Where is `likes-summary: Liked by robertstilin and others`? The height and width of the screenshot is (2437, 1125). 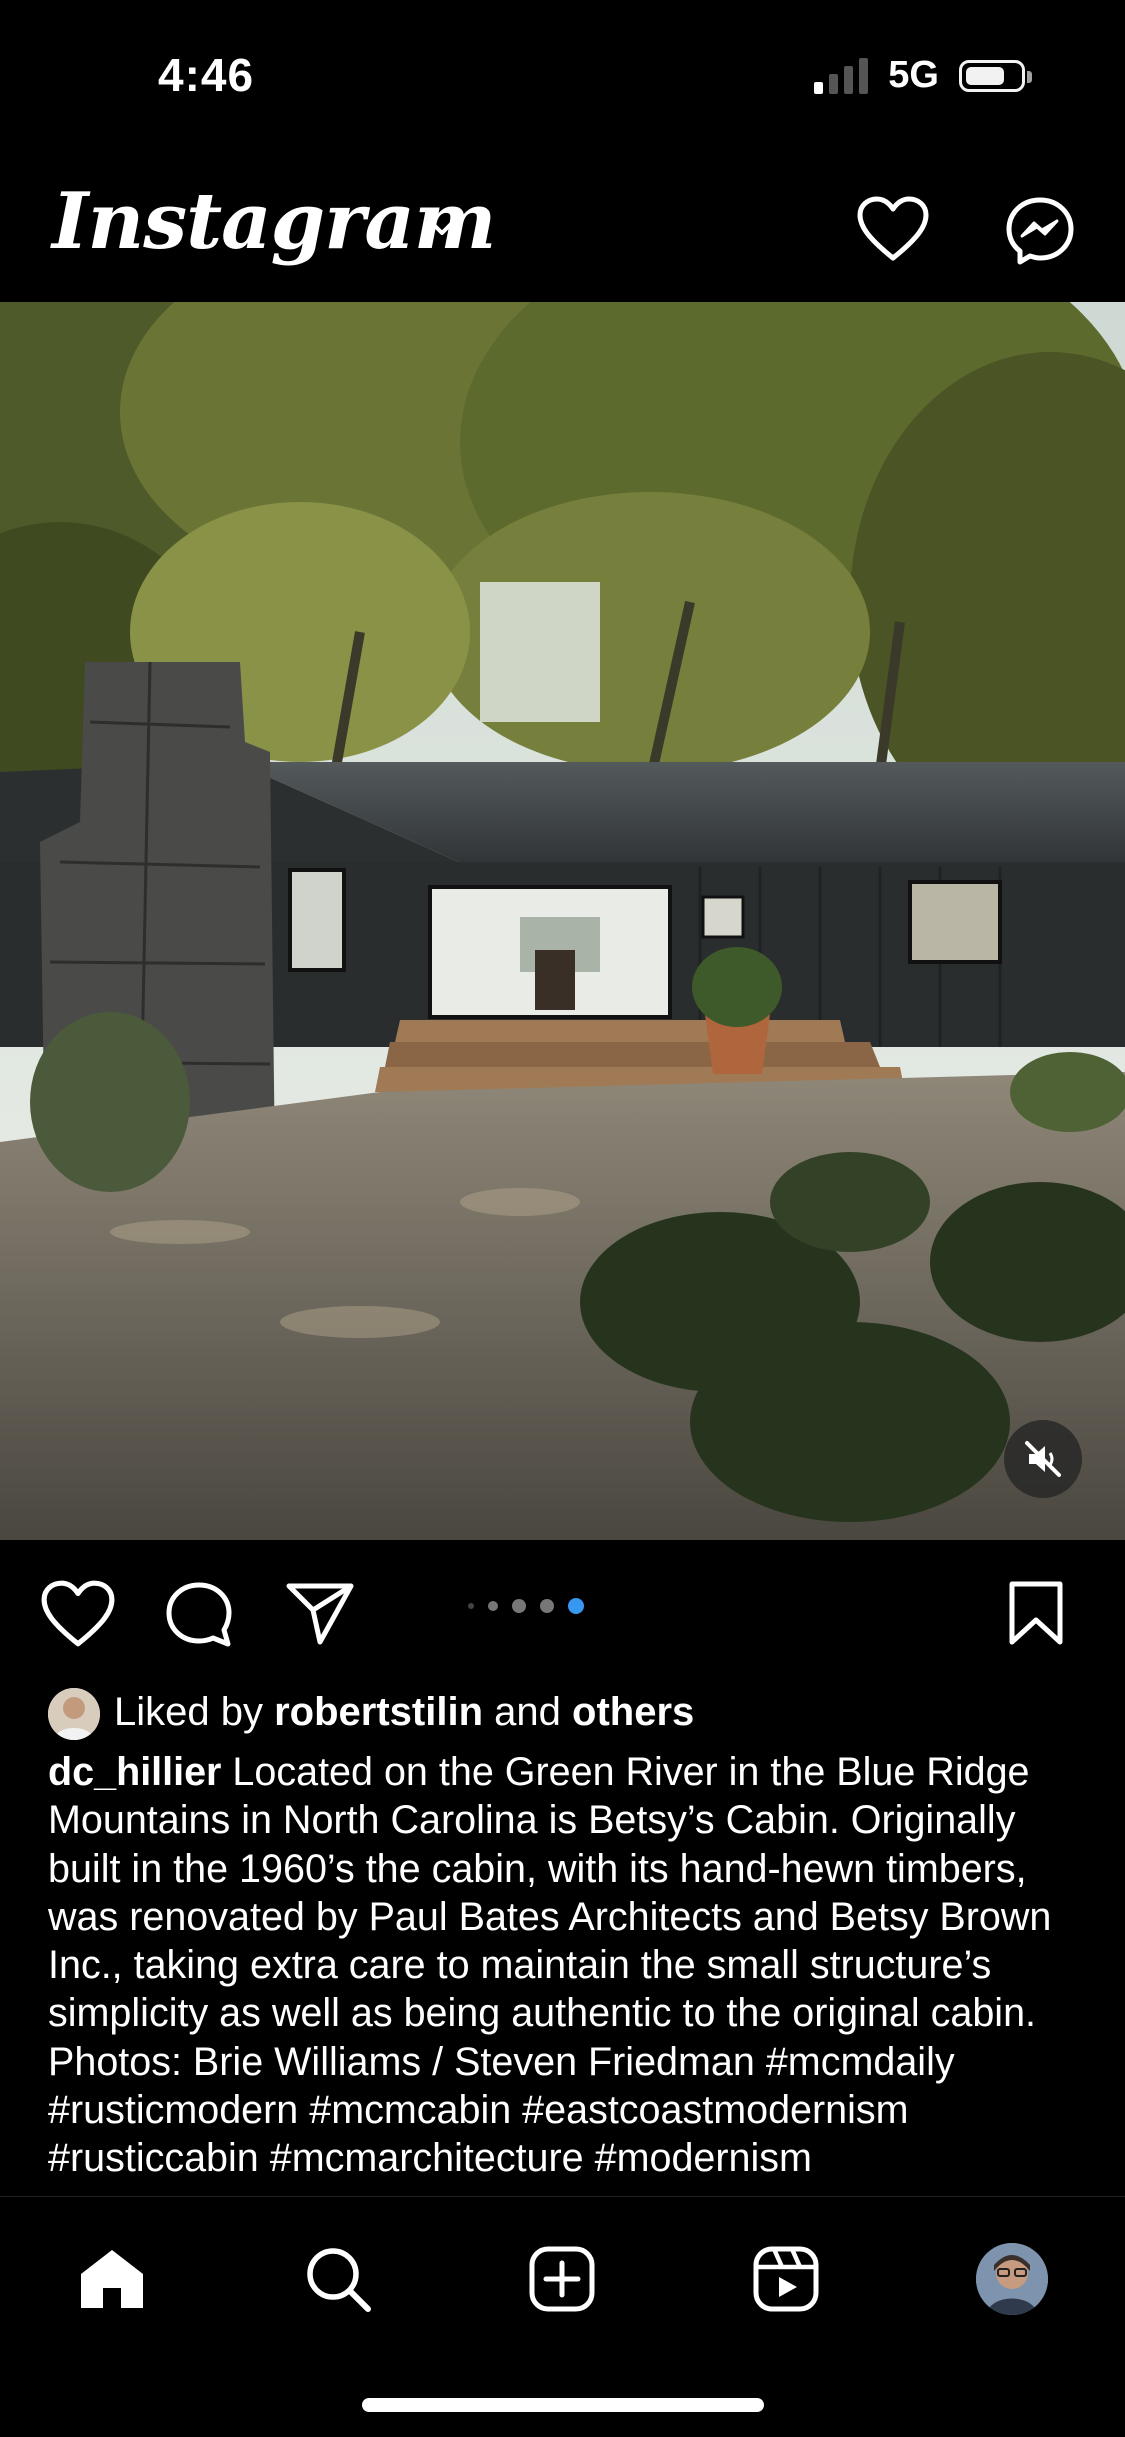 likes-summary: Liked by robertstilin and others is located at coordinates (404, 1712).